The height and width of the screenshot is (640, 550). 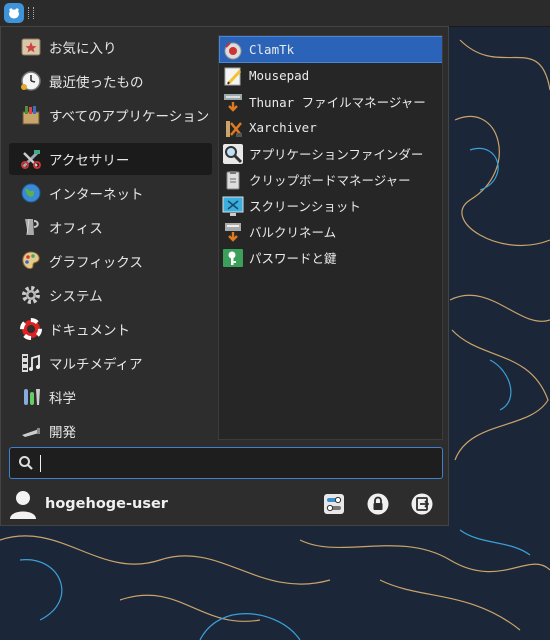 I want to click on category-item: グラフィックス, so click(x=110, y=261).